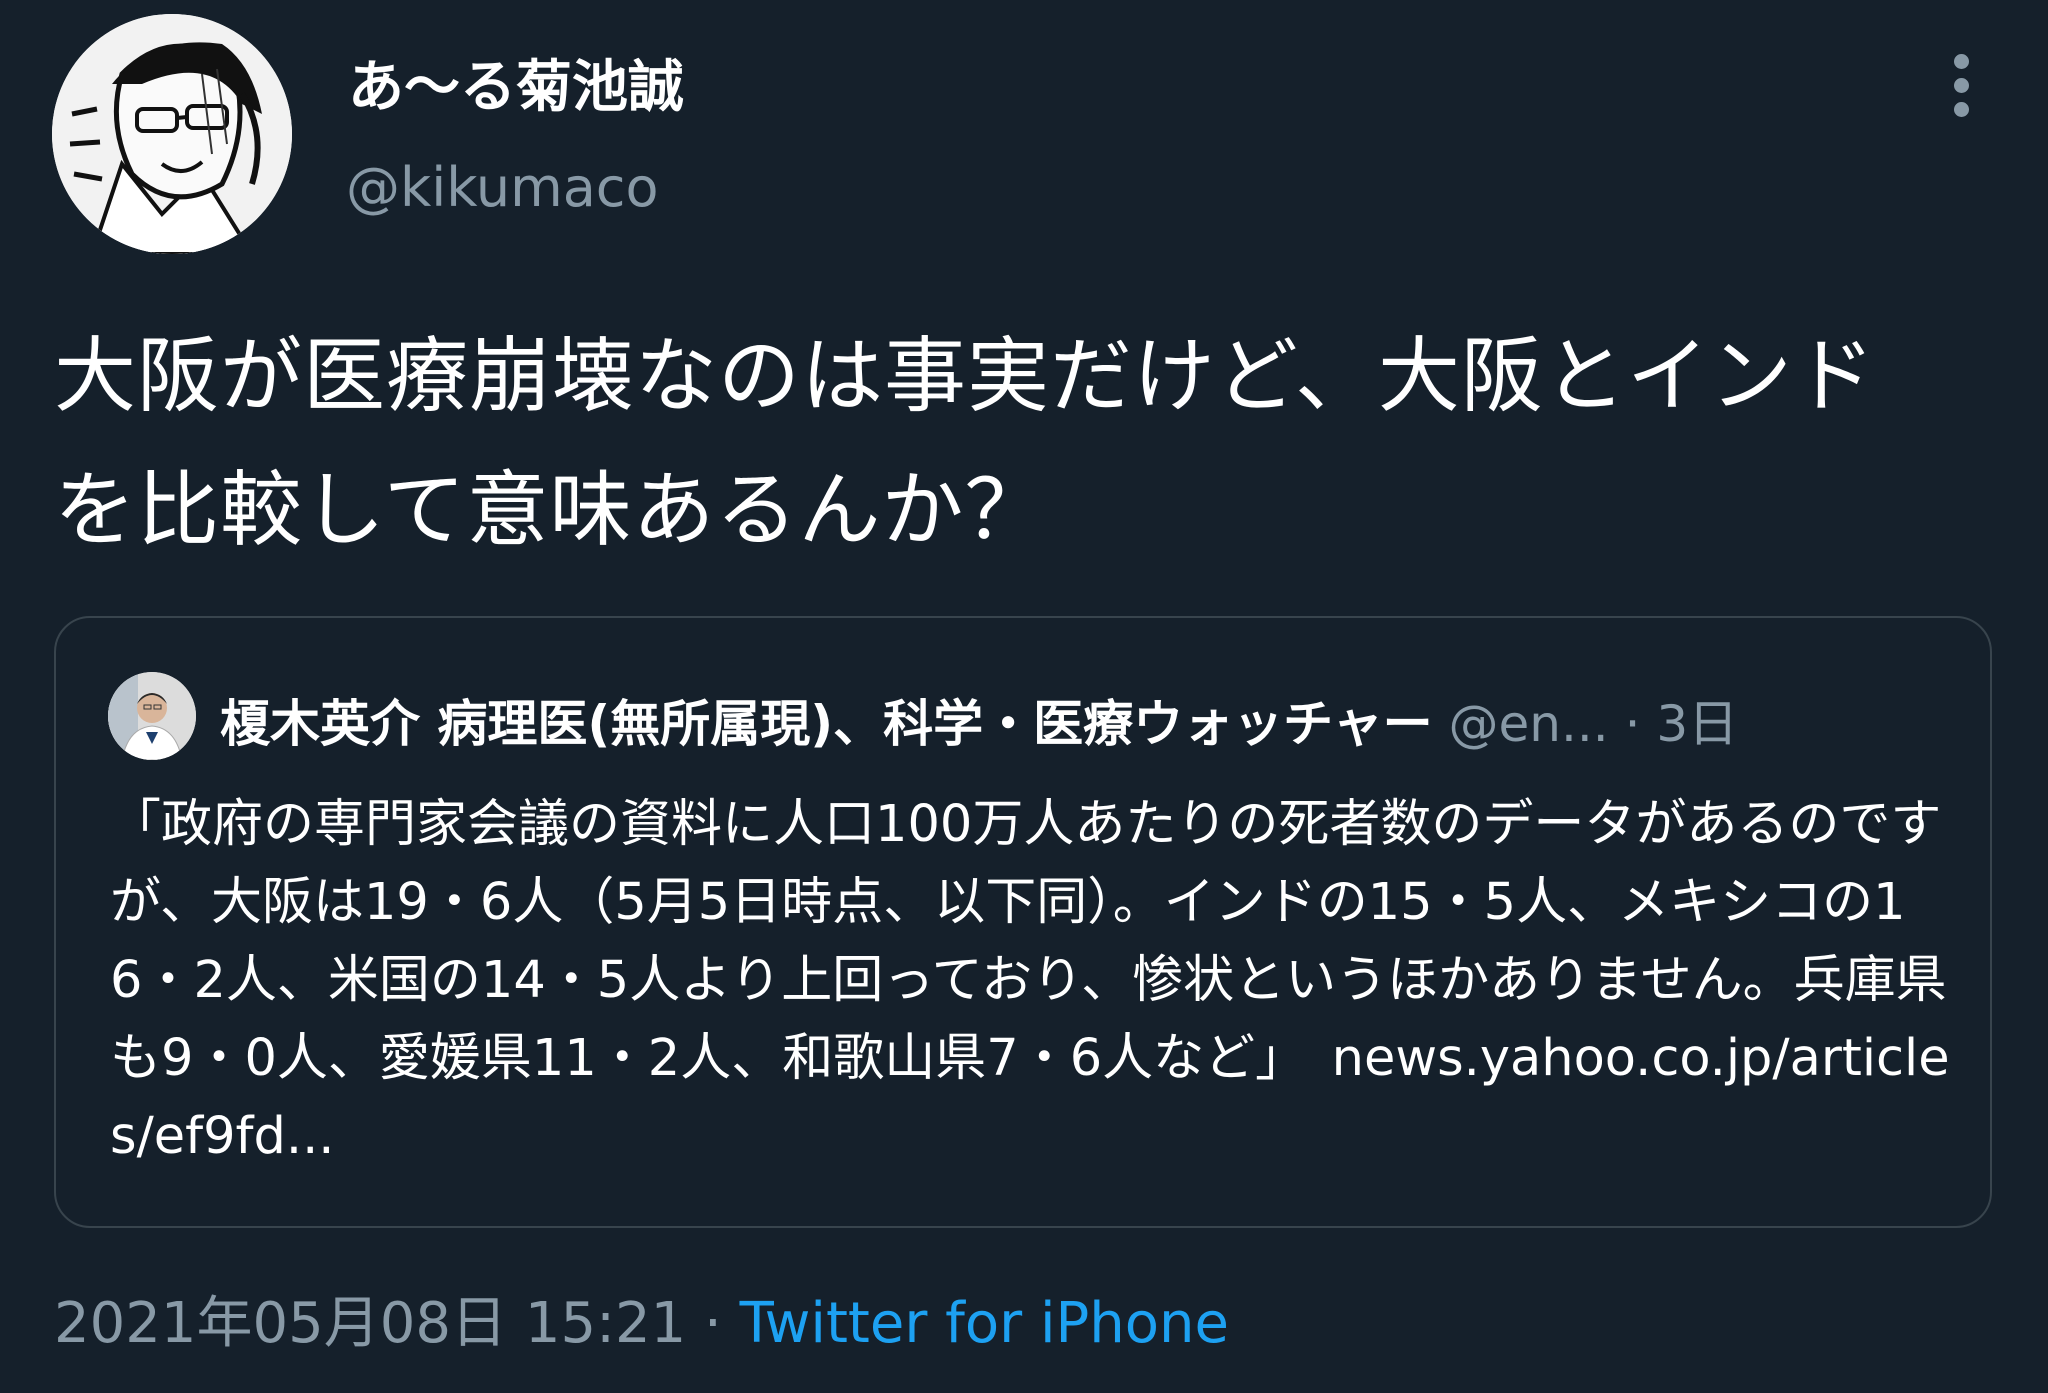 This screenshot has height=1393, width=2048. What do you see at coordinates (551, 510) in the screenshot?
I see `tweet-text-line: を比較して意味あるんか？` at bounding box center [551, 510].